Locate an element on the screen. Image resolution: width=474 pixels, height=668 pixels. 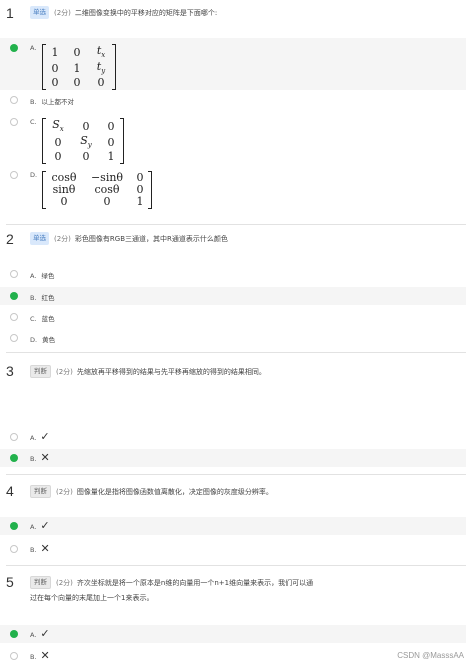
option-1b: B. 以上都不对 is located at coordinates (233, 100).